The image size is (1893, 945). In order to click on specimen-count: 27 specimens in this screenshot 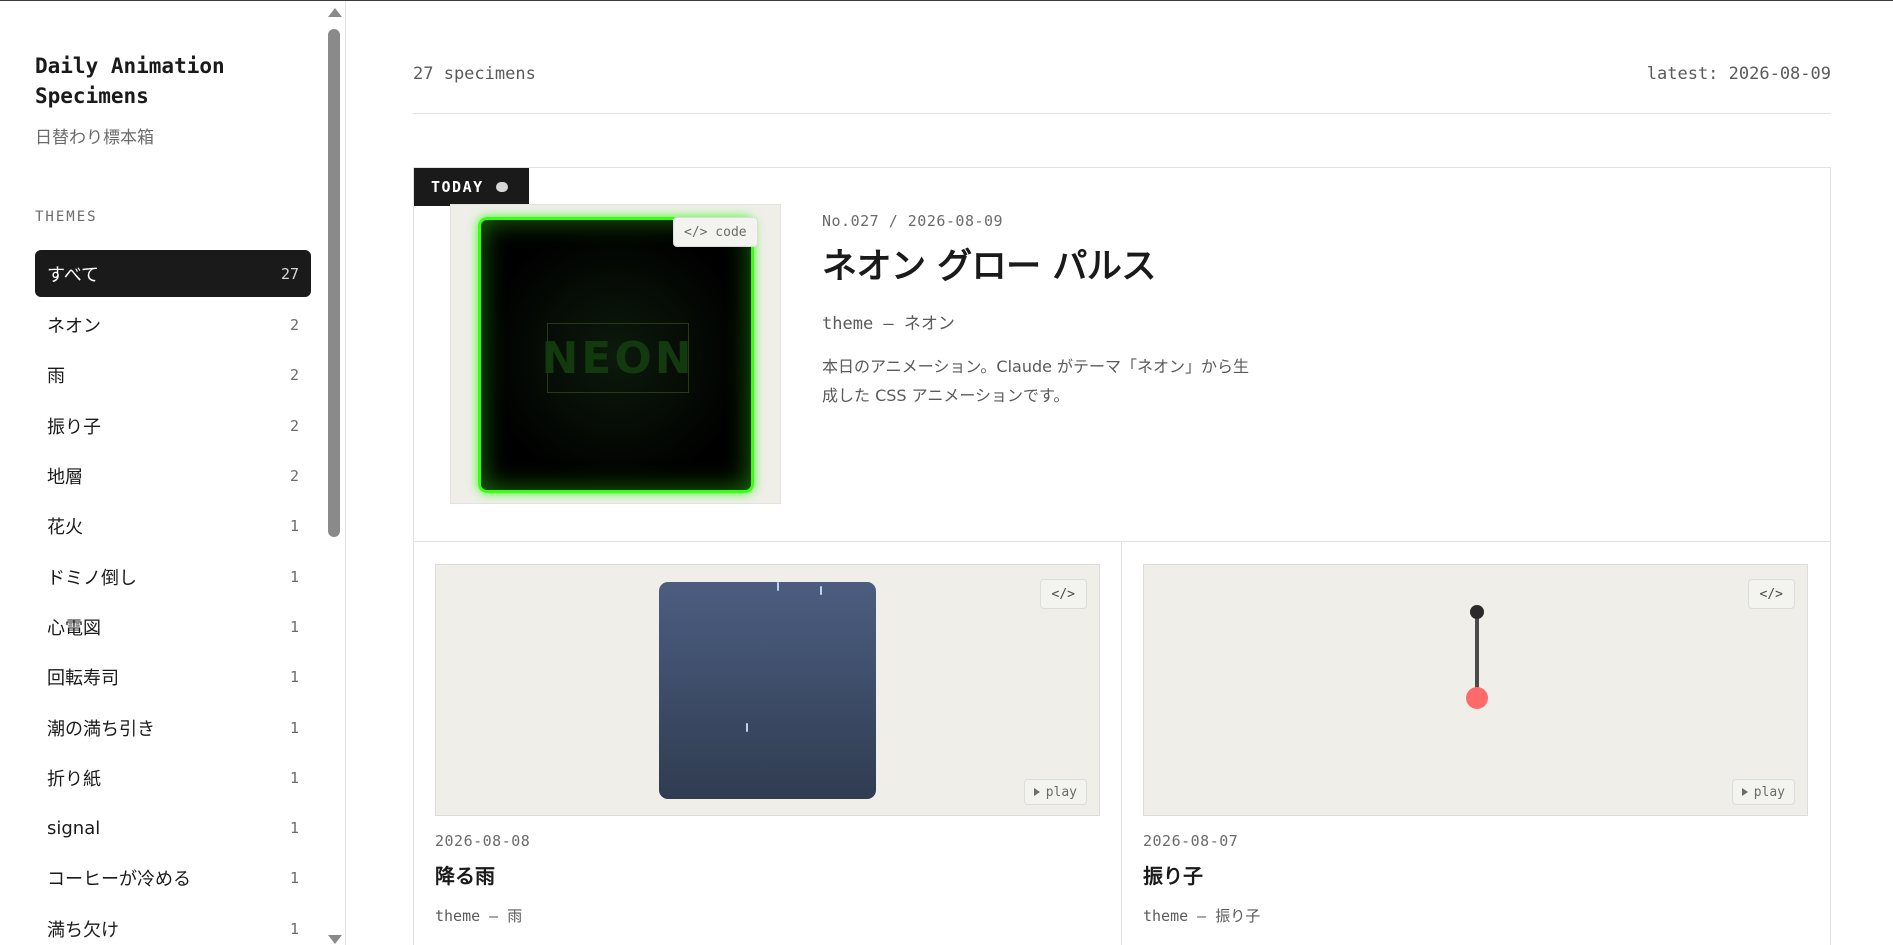, I will do `click(474, 74)`.